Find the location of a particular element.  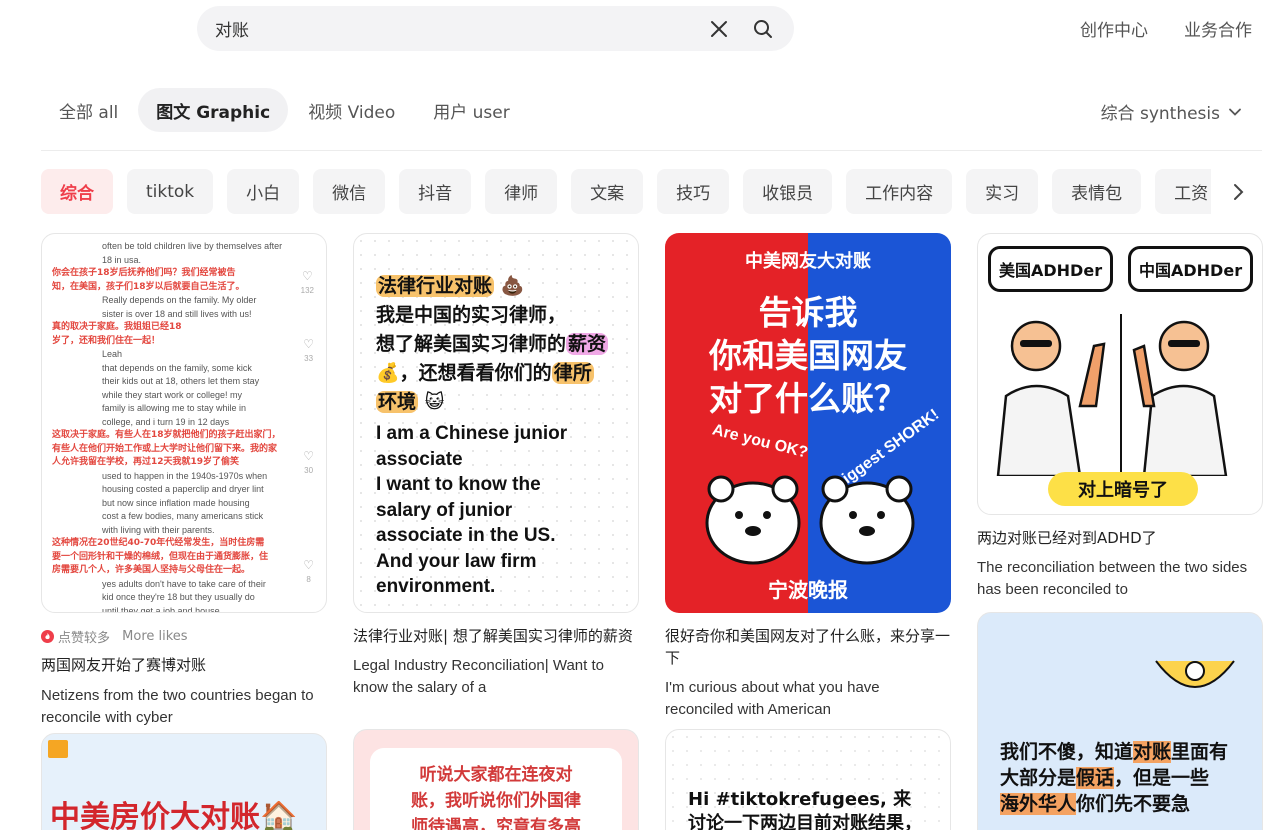

note-cover: Hi #tiktokrefugees, 来 讨论一下两边目前对账结果， is located at coordinates (808, 779).